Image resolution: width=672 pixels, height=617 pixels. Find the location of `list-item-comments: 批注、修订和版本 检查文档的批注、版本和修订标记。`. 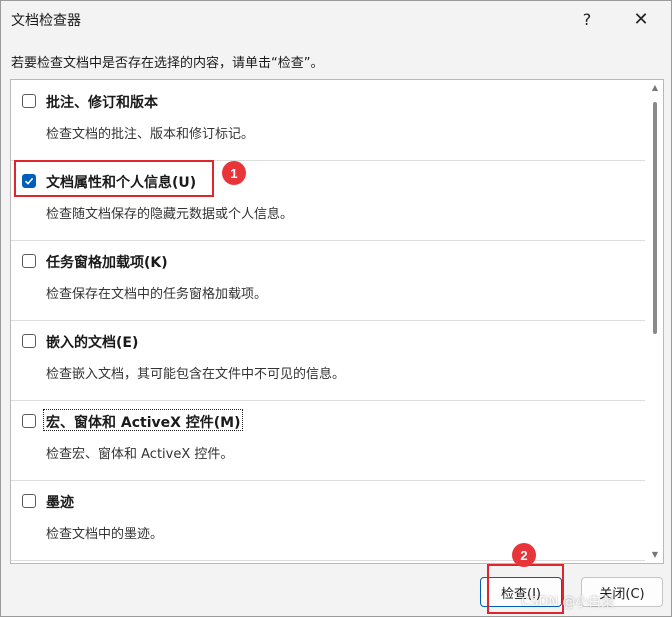

list-item-comments: 批注、修订和版本 检查文档的批注、版本和修订标记。 is located at coordinates (328, 120).